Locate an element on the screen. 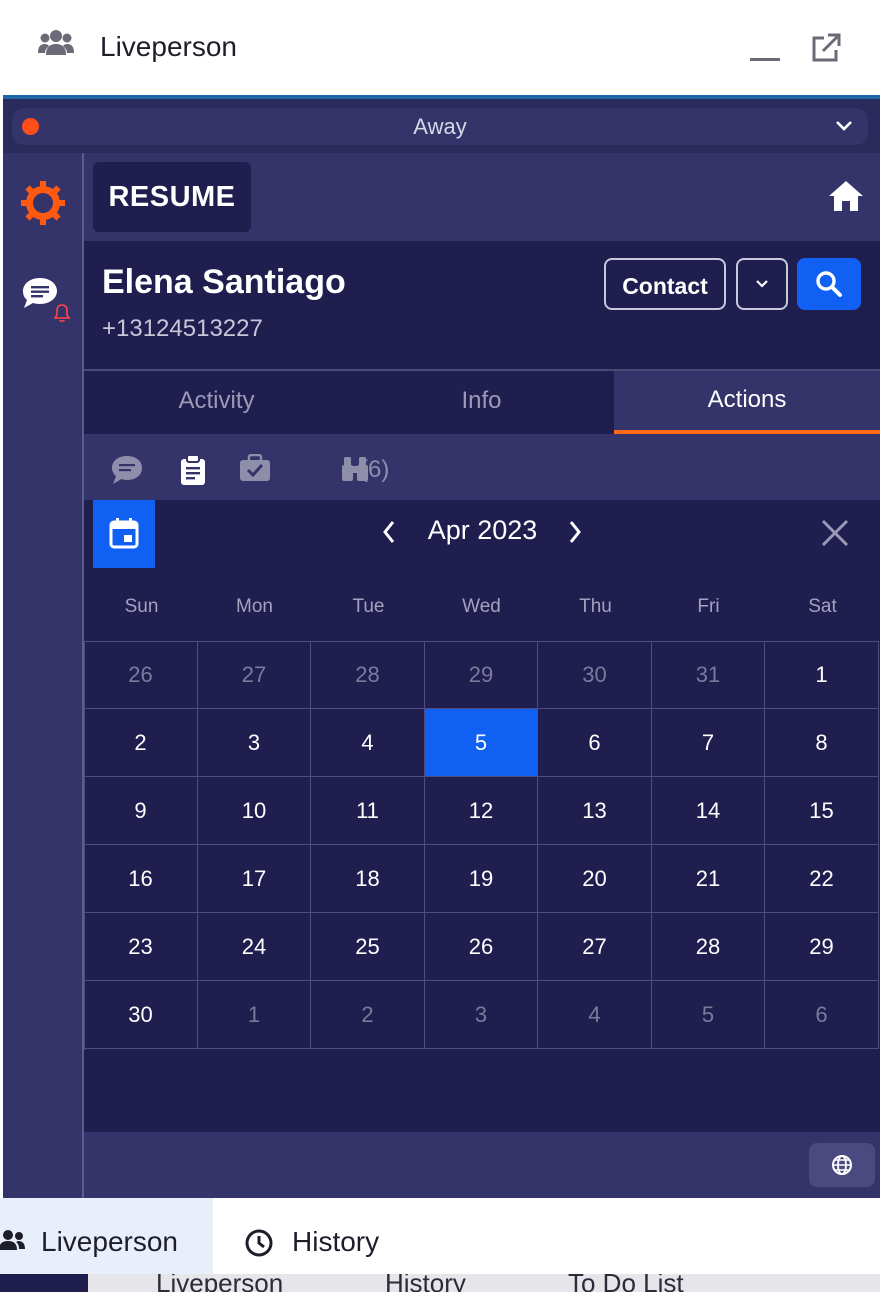  contact-tabs: Activity Info Actions is located at coordinates (482, 401).